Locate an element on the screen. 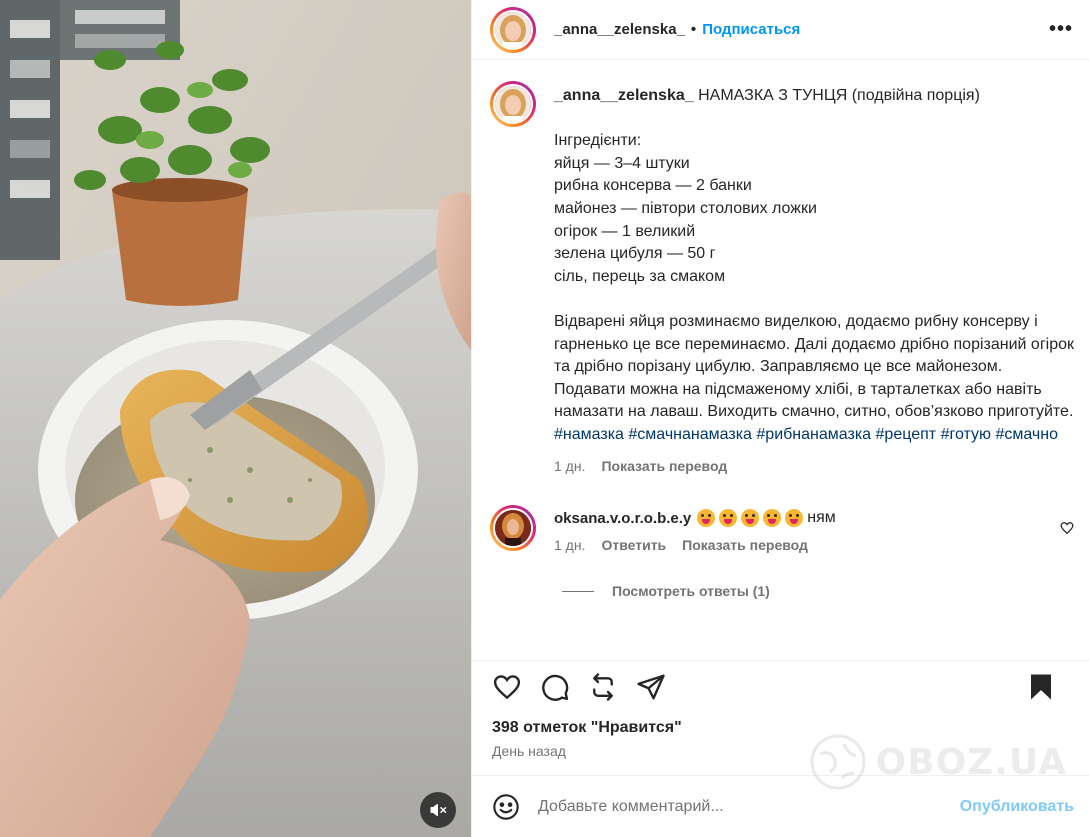 This screenshot has width=1089, height=837. caption-meta: 1 дн. Показать перевод is located at coordinates (814, 466).